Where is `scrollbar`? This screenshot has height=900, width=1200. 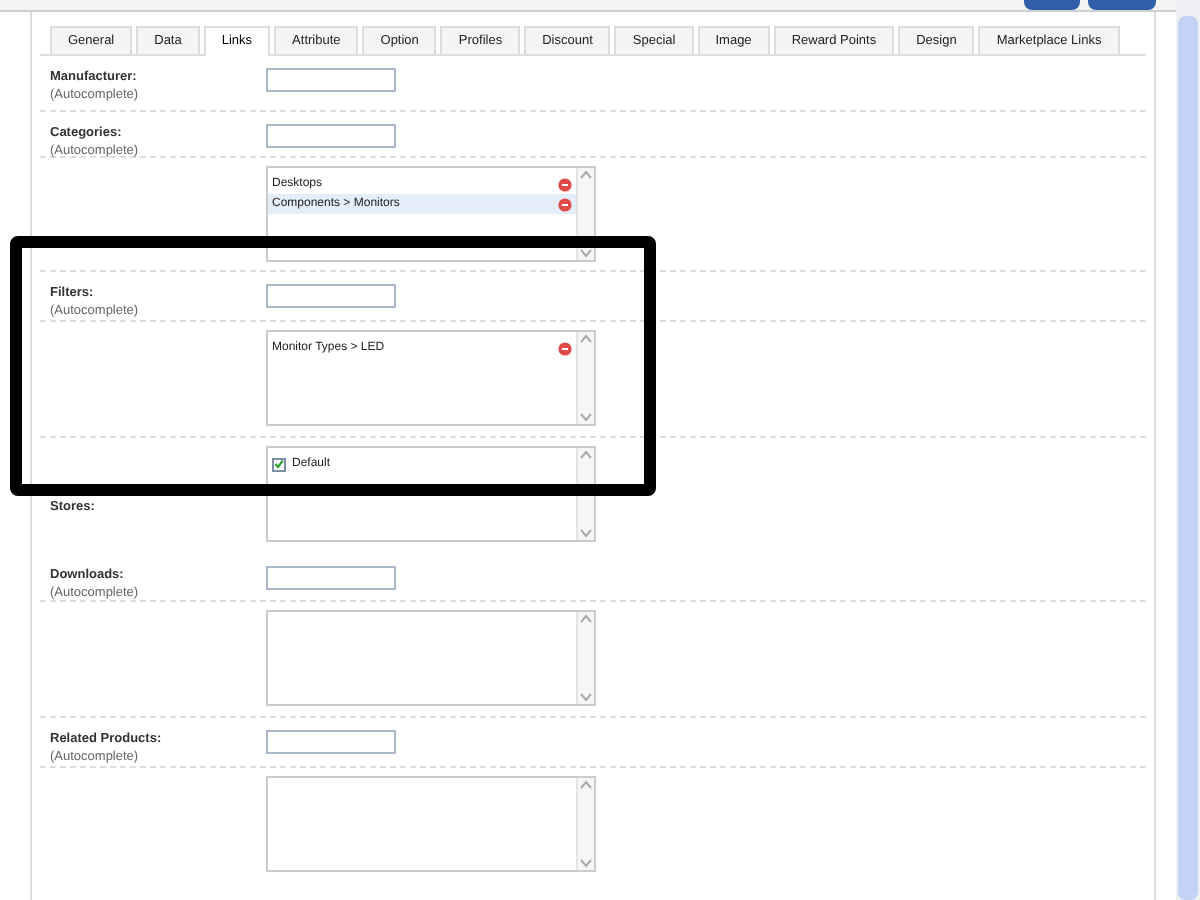
scrollbar is located at coordinates (1188, 450).